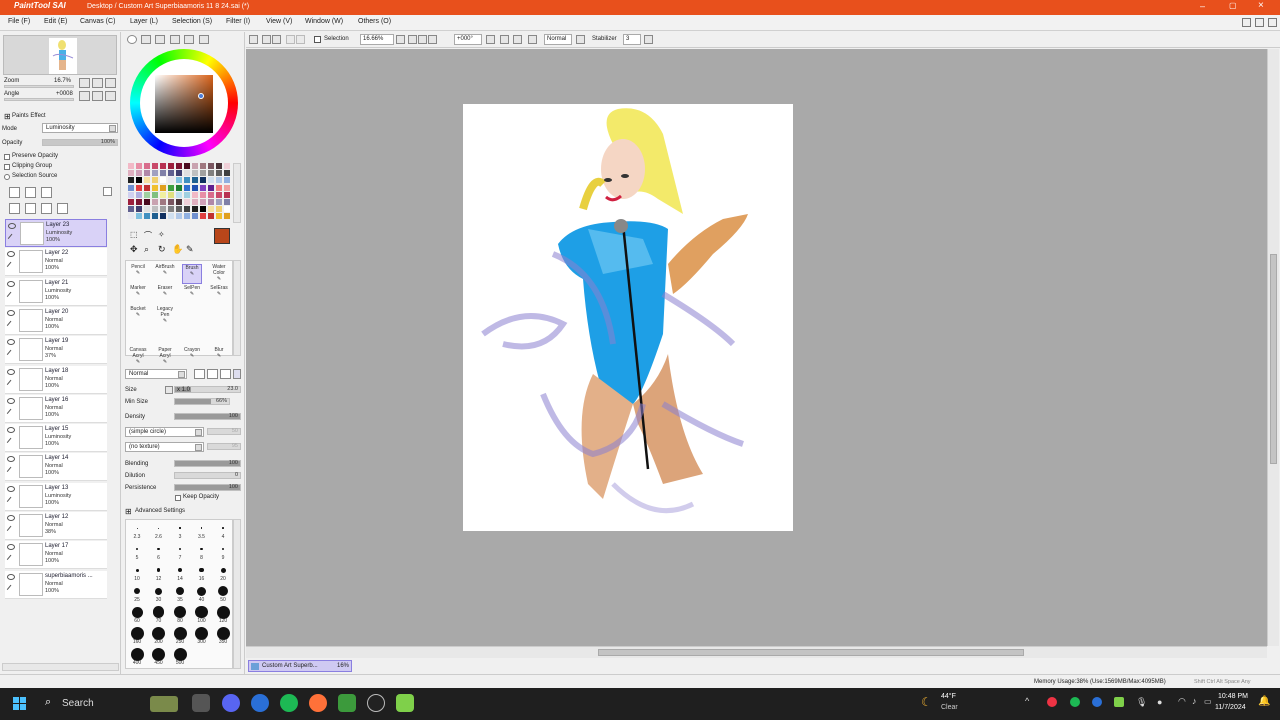 The width and height of the screenshot is (1280, 720). Describe the element at coordinates (289, 703) in the screenshot. I see `spotify-icon` at that location.